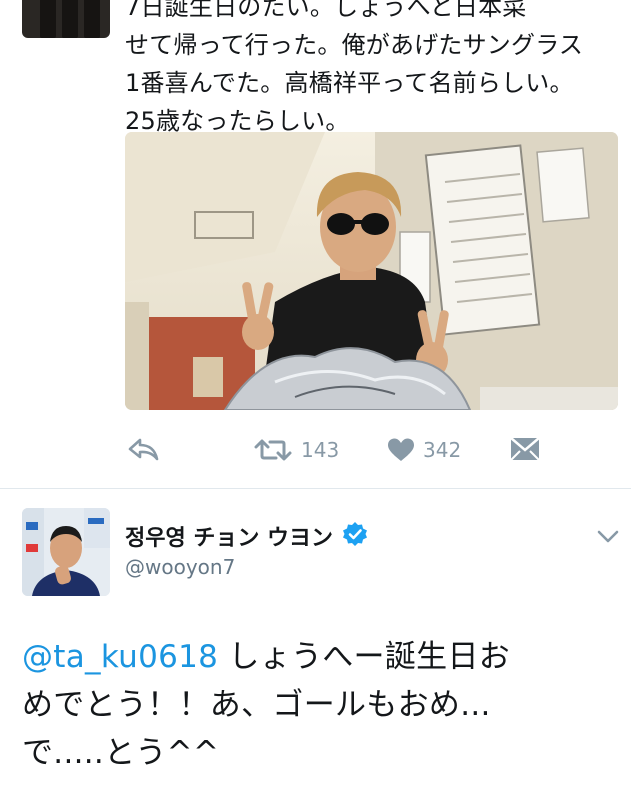 This screenshot has width=631, height=789. I want to click on retweet-button: 143, so click(296, 450).